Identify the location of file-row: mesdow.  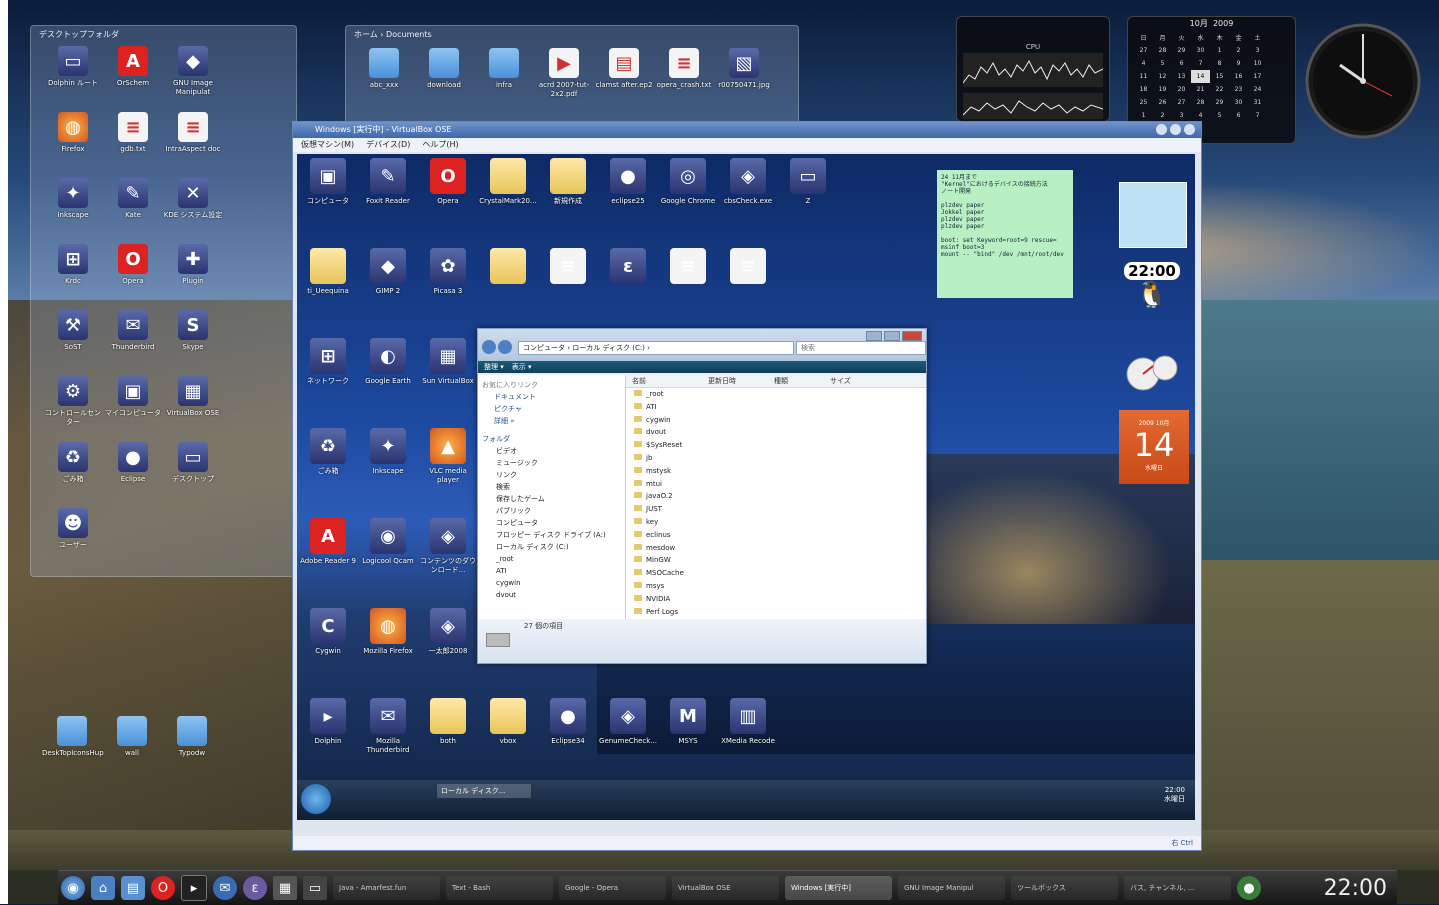
(776, 548).